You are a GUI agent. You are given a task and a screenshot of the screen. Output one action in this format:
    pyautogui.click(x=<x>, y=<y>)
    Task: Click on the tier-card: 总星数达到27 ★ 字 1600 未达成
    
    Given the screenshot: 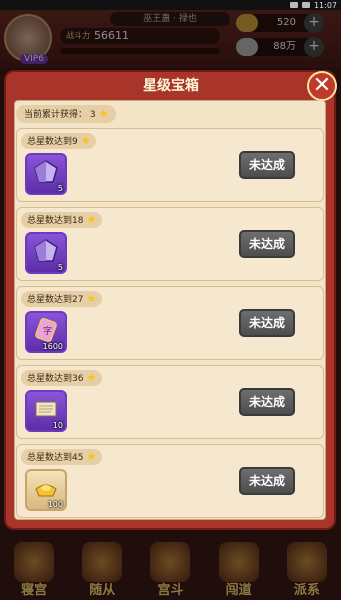 What is the action you would take?
    pyautogui.click(x=170, y=323)
    